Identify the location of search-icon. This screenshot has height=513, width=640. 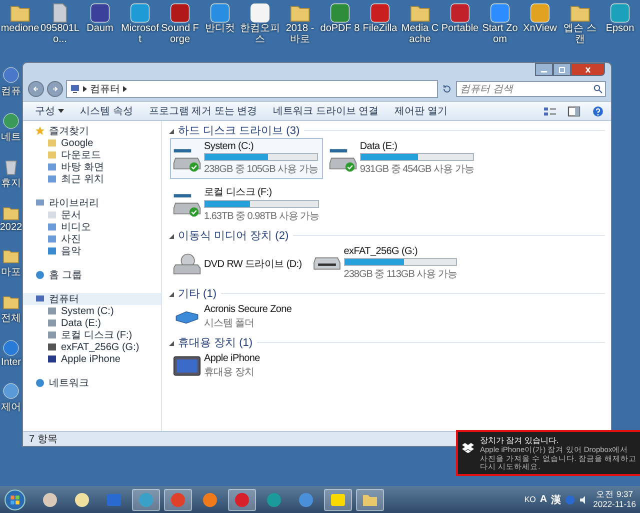
(598, 89).